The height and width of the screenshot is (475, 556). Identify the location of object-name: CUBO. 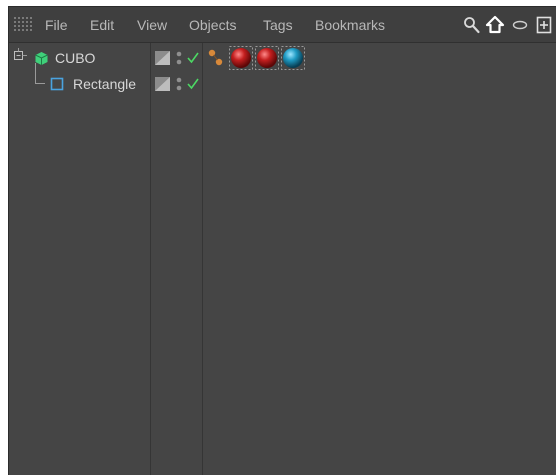
(75, 58).